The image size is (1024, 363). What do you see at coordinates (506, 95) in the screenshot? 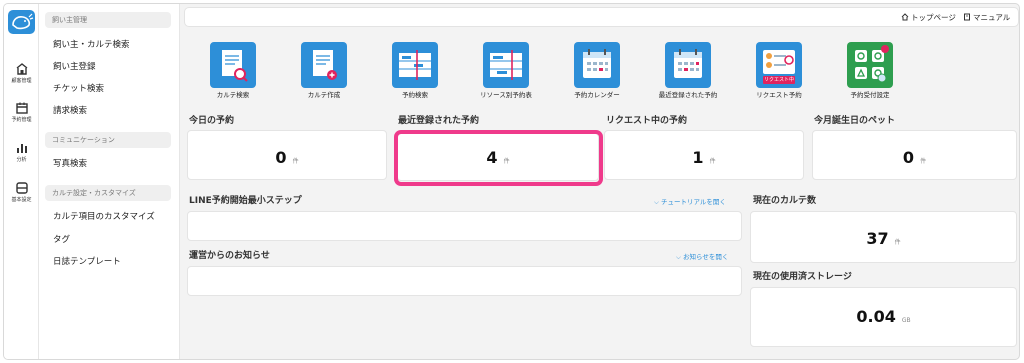
I see `tile-label: リソース別予約表` at bounding box center [506, 95].